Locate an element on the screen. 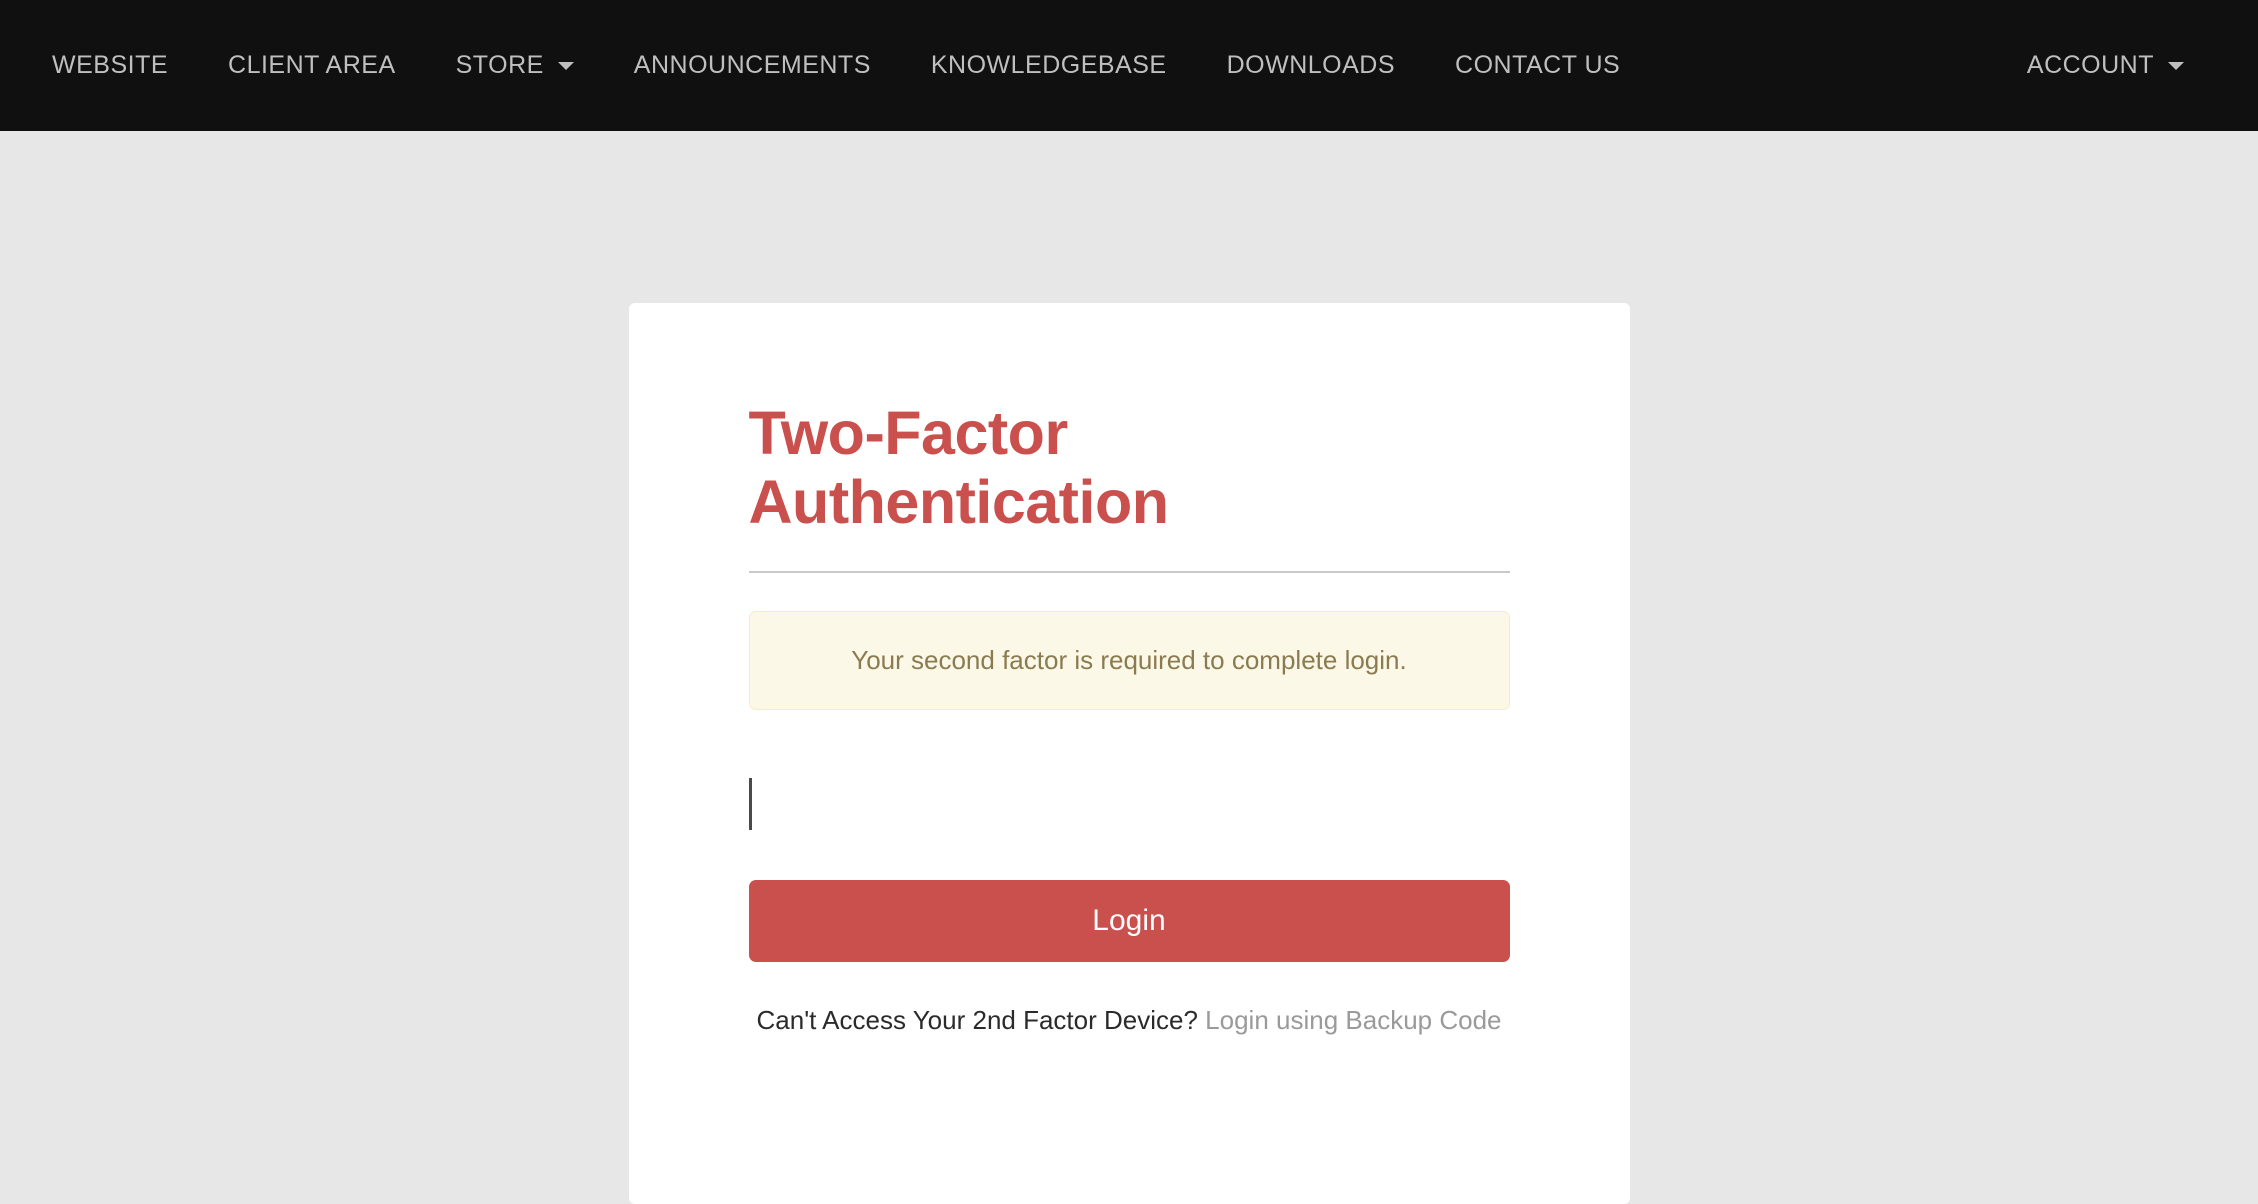 This screenshot has width=2258, height=1204. nav-item-downloads: DOWNLOADS is located at coordinates (1311, 65).